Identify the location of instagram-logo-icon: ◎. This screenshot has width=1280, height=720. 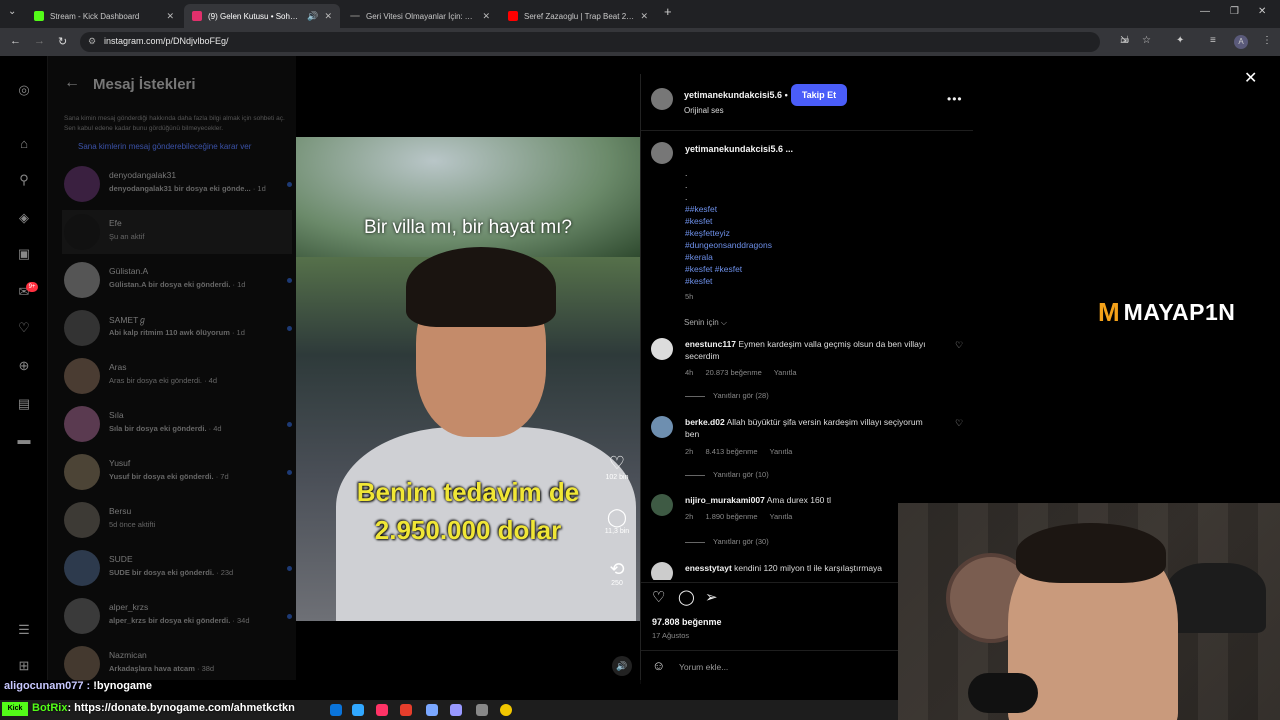
(24, 90).